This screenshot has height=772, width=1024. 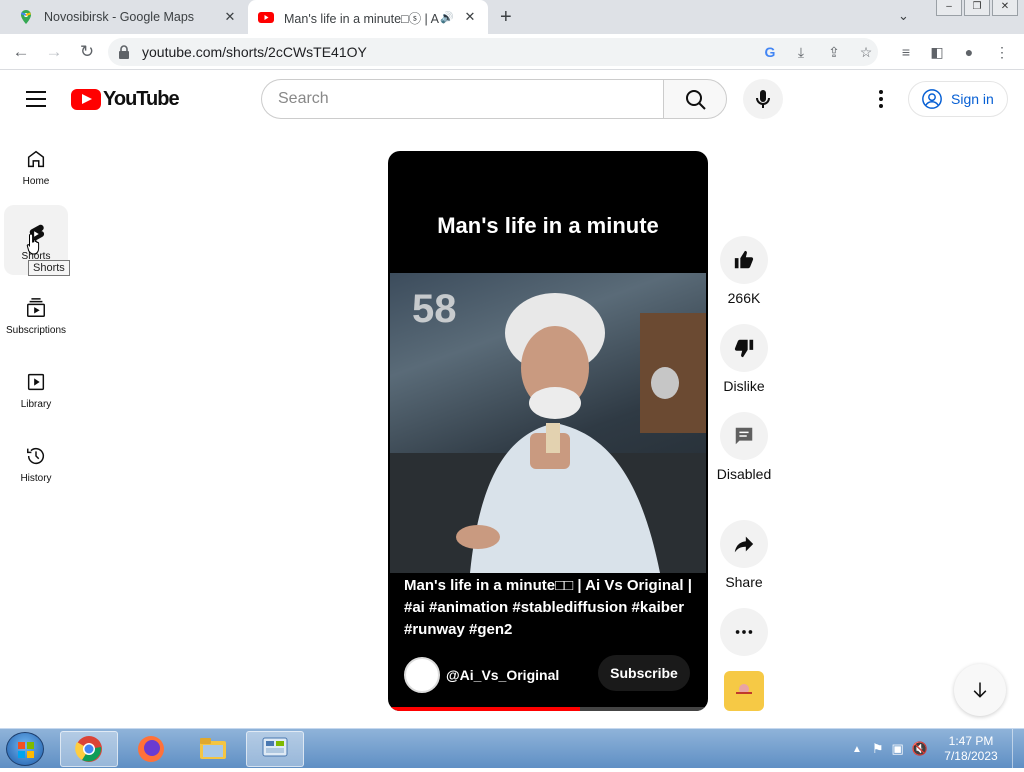 I want to click on youtube-icon, so click(x=266, y=17).